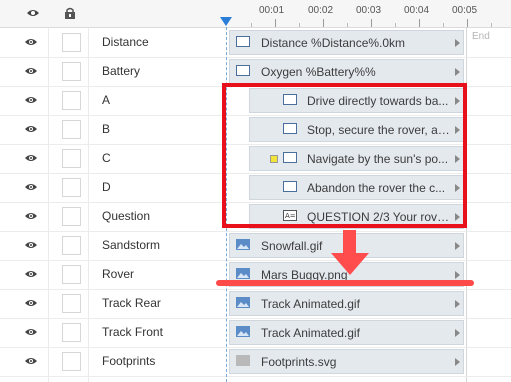 The width and height of the screenshot is (511, 382). I want to click on layer-row: Sandstorm Snowfall.gif, so click(255, 246).